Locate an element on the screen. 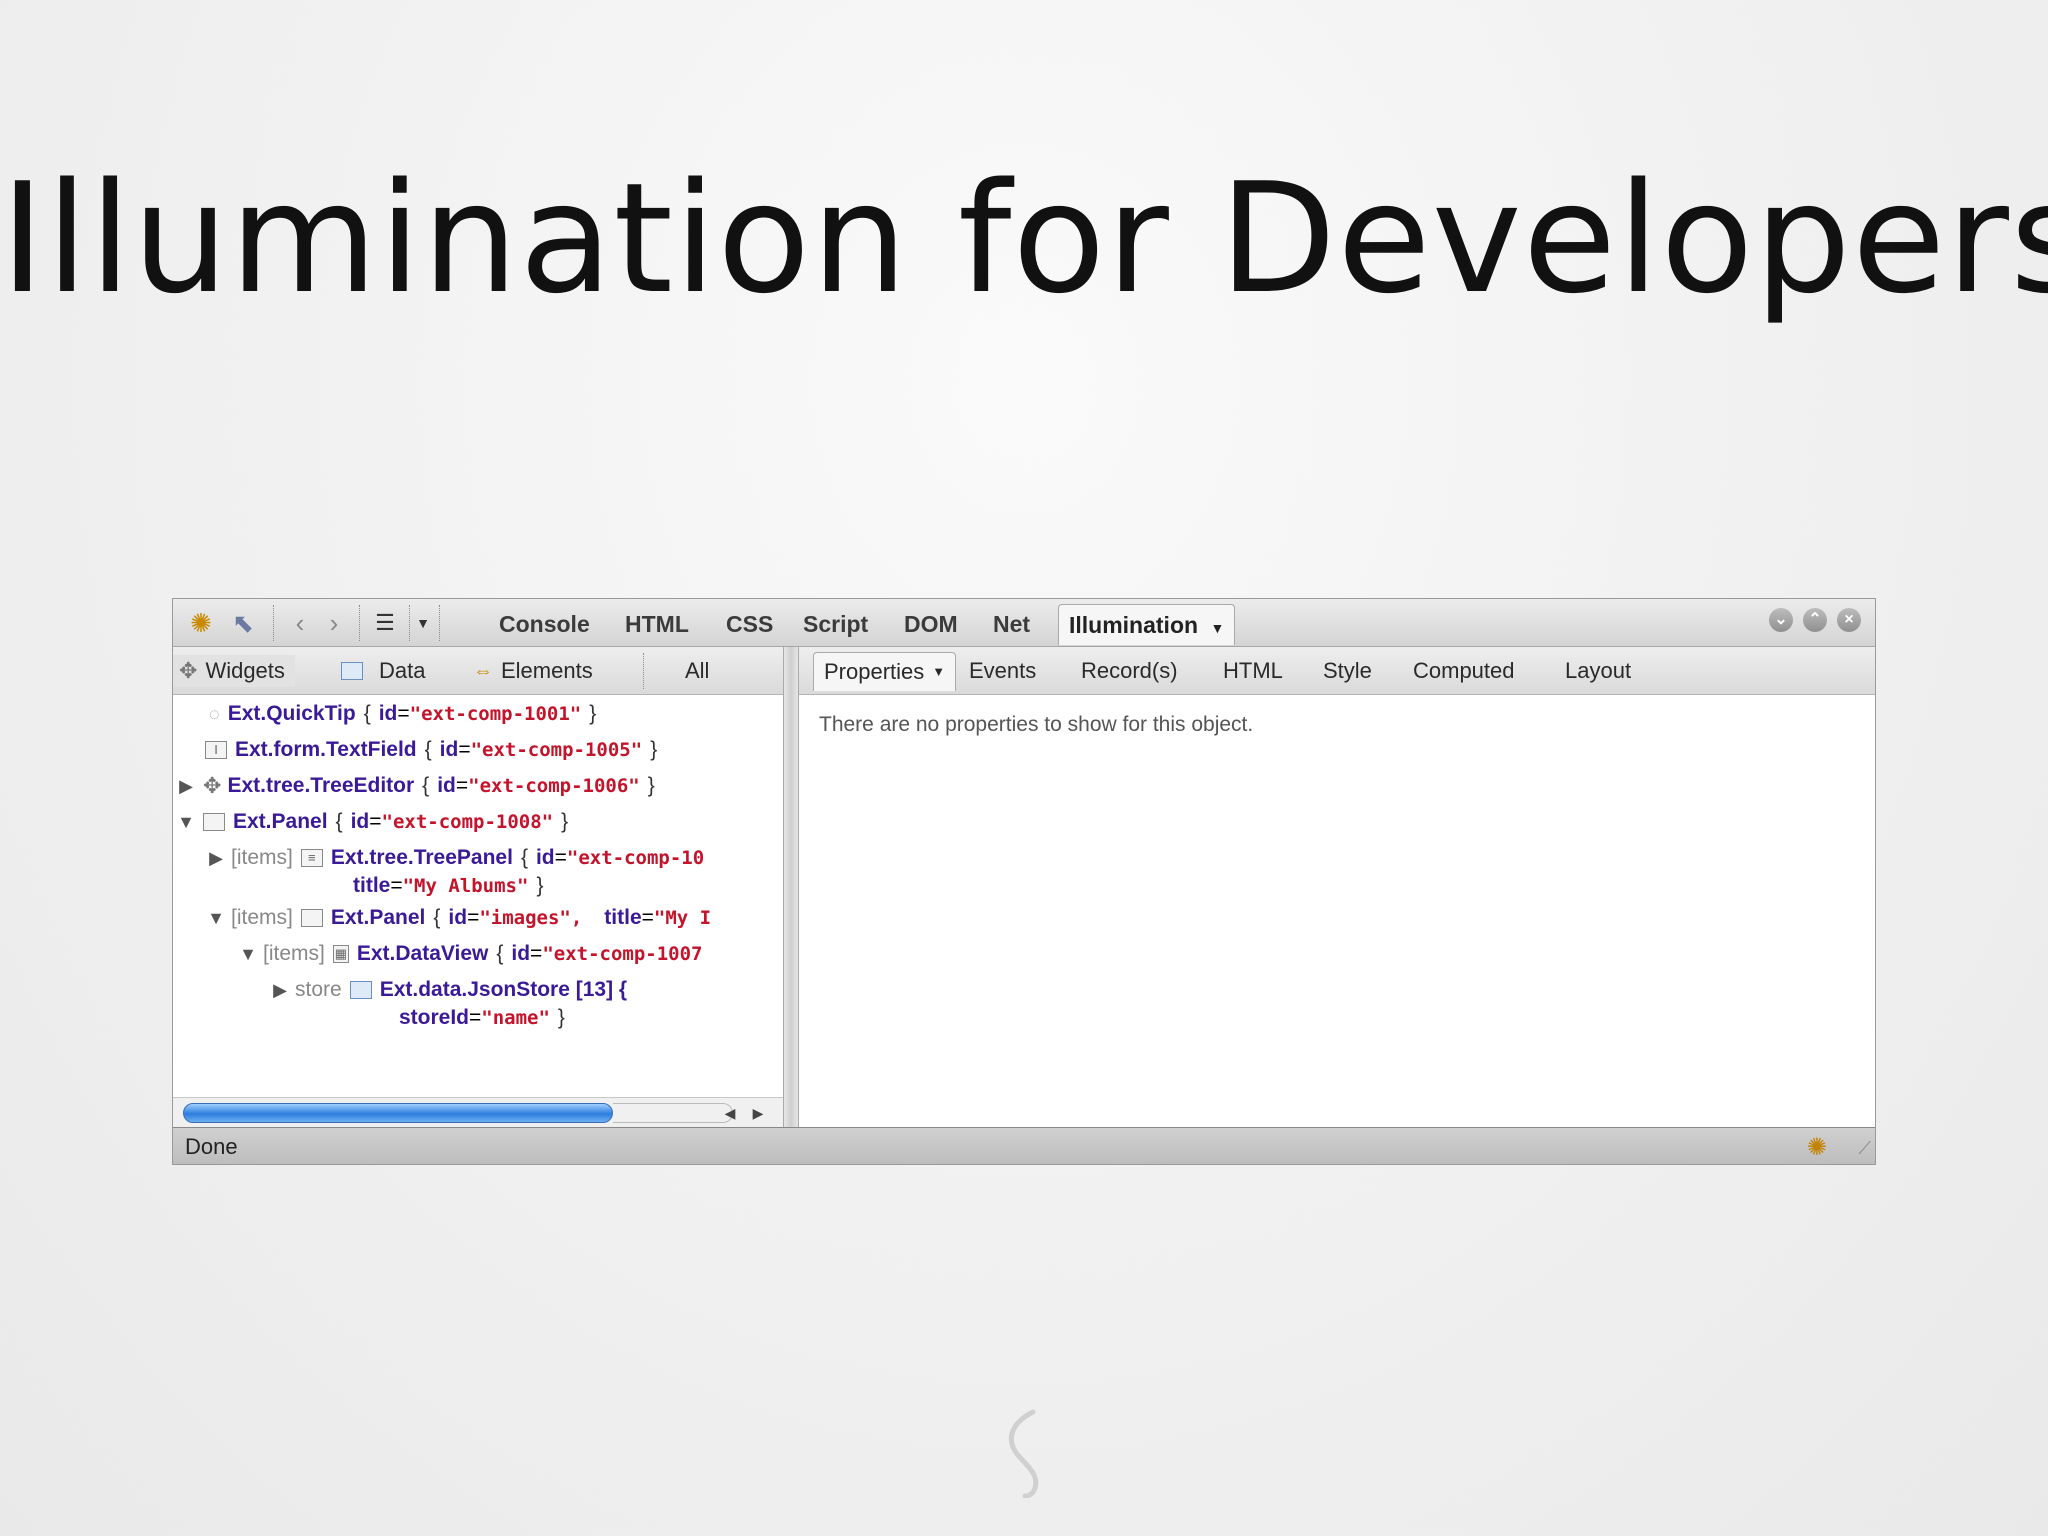 Image resolution: width=2048 pixels, height=1536 pixels. tree-value: "My Albums" is located at coordinates (465, 886).